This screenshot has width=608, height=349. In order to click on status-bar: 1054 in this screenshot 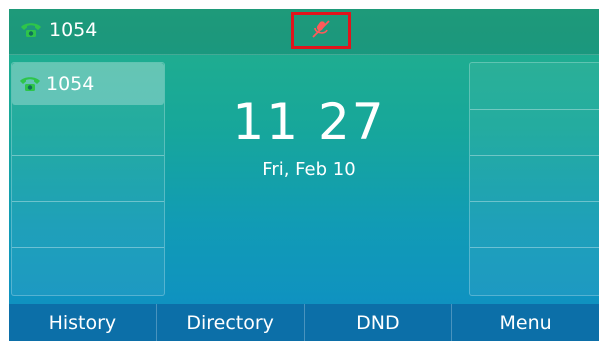, I will do `click(304, 32)`.